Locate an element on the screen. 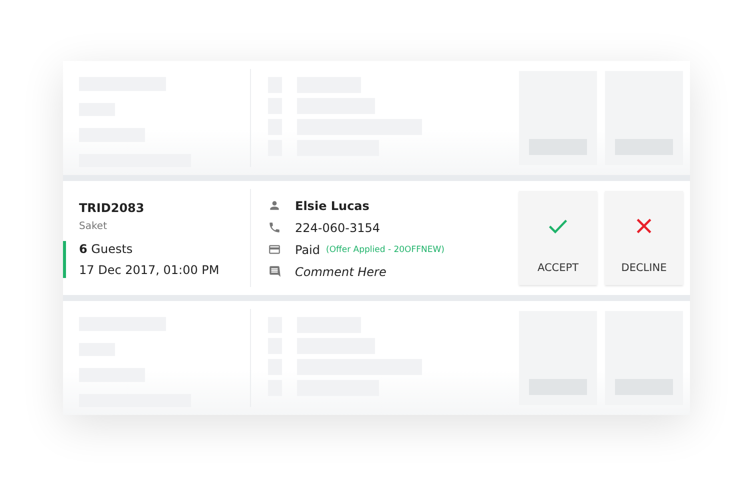 The image size is (751, 480). booking-datetime: 17 Dec 2017, 01:00 PM is located at coordinates (149, 270).